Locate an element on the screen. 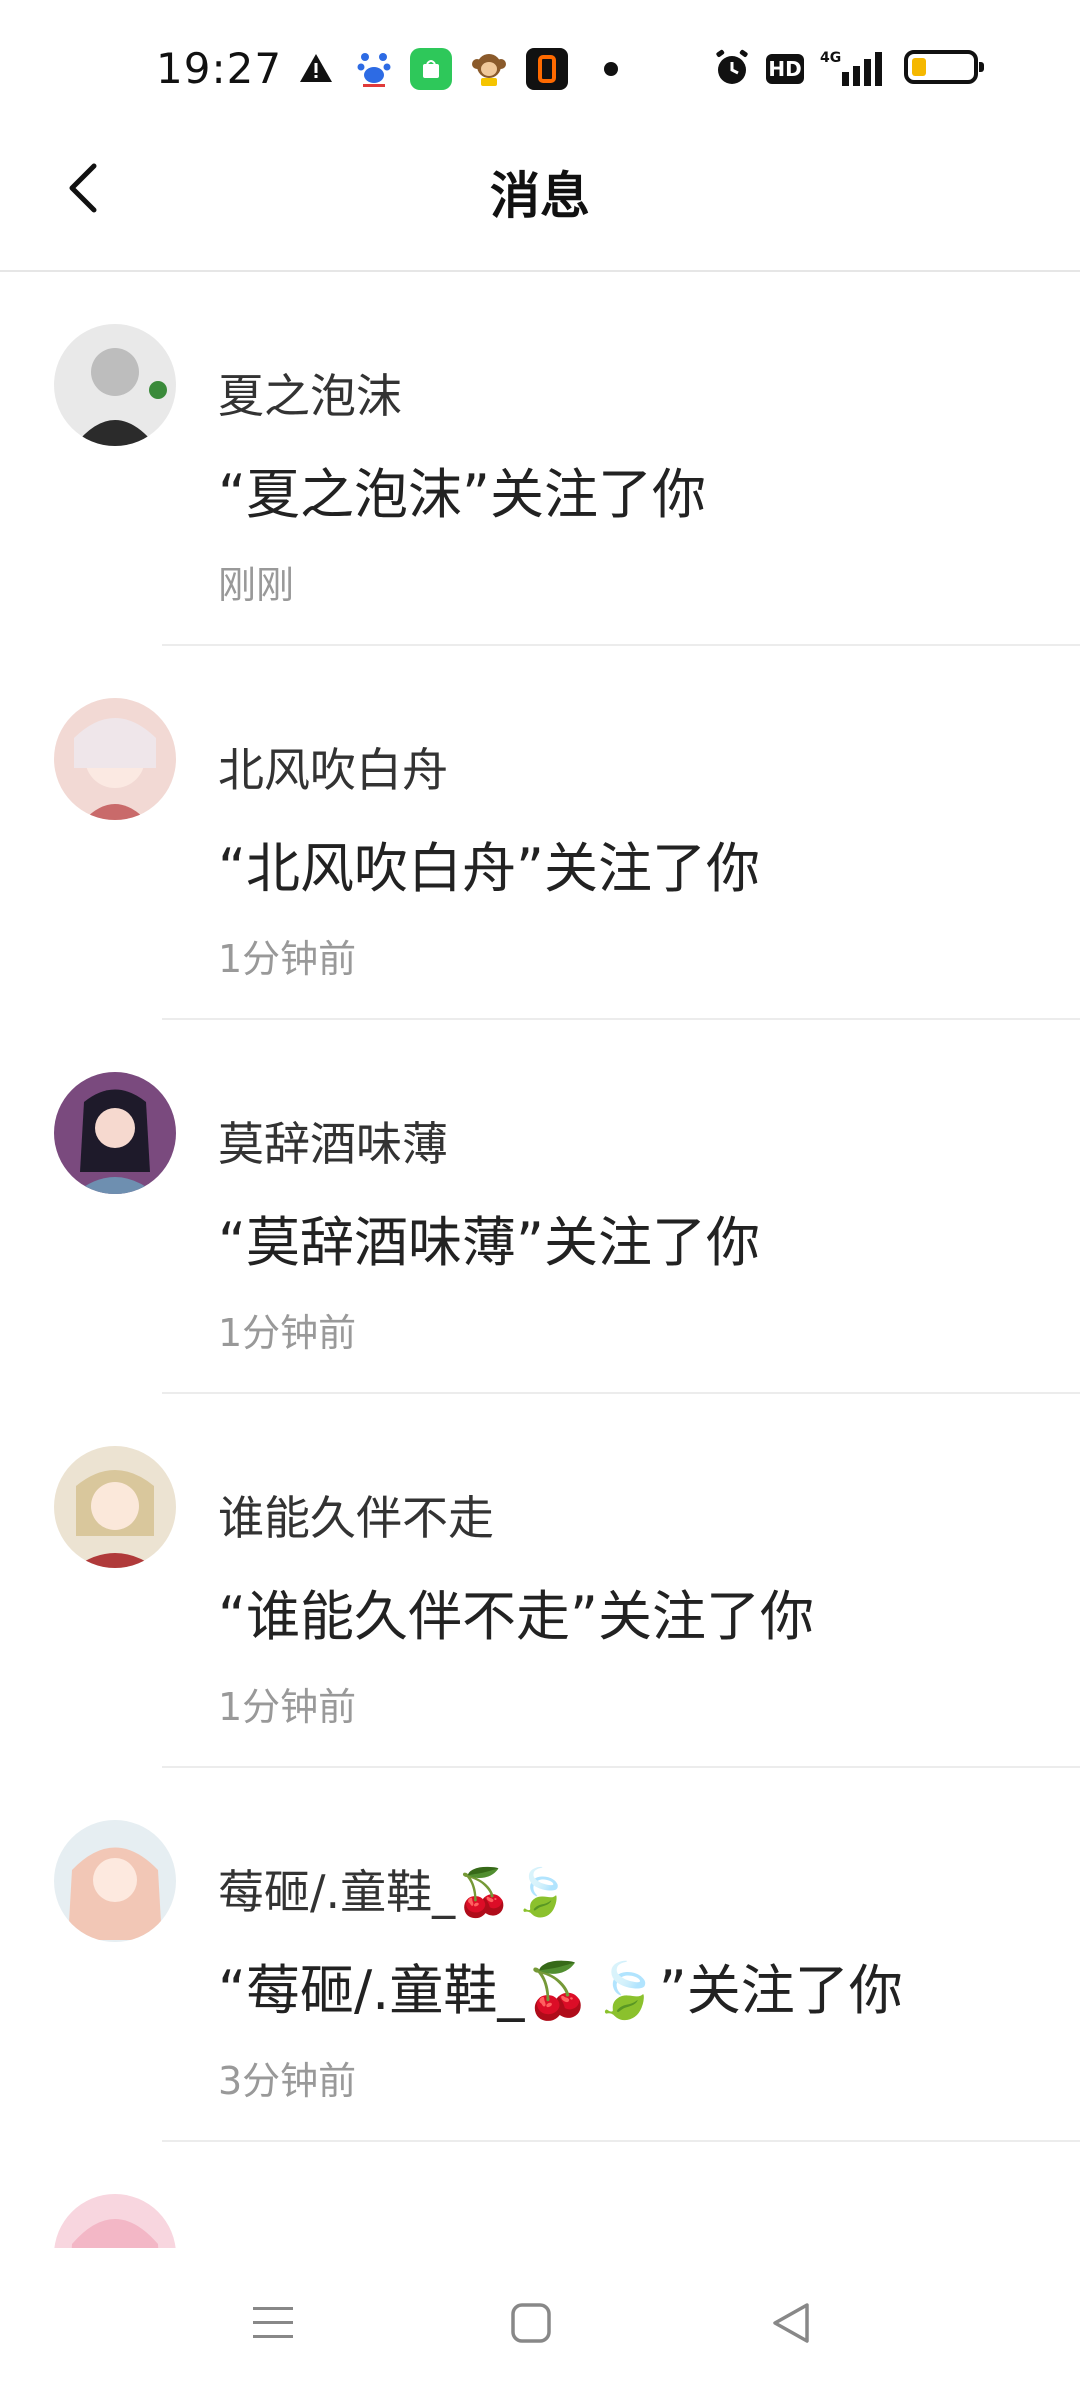  list-item is located at coordinates (540, 2195).